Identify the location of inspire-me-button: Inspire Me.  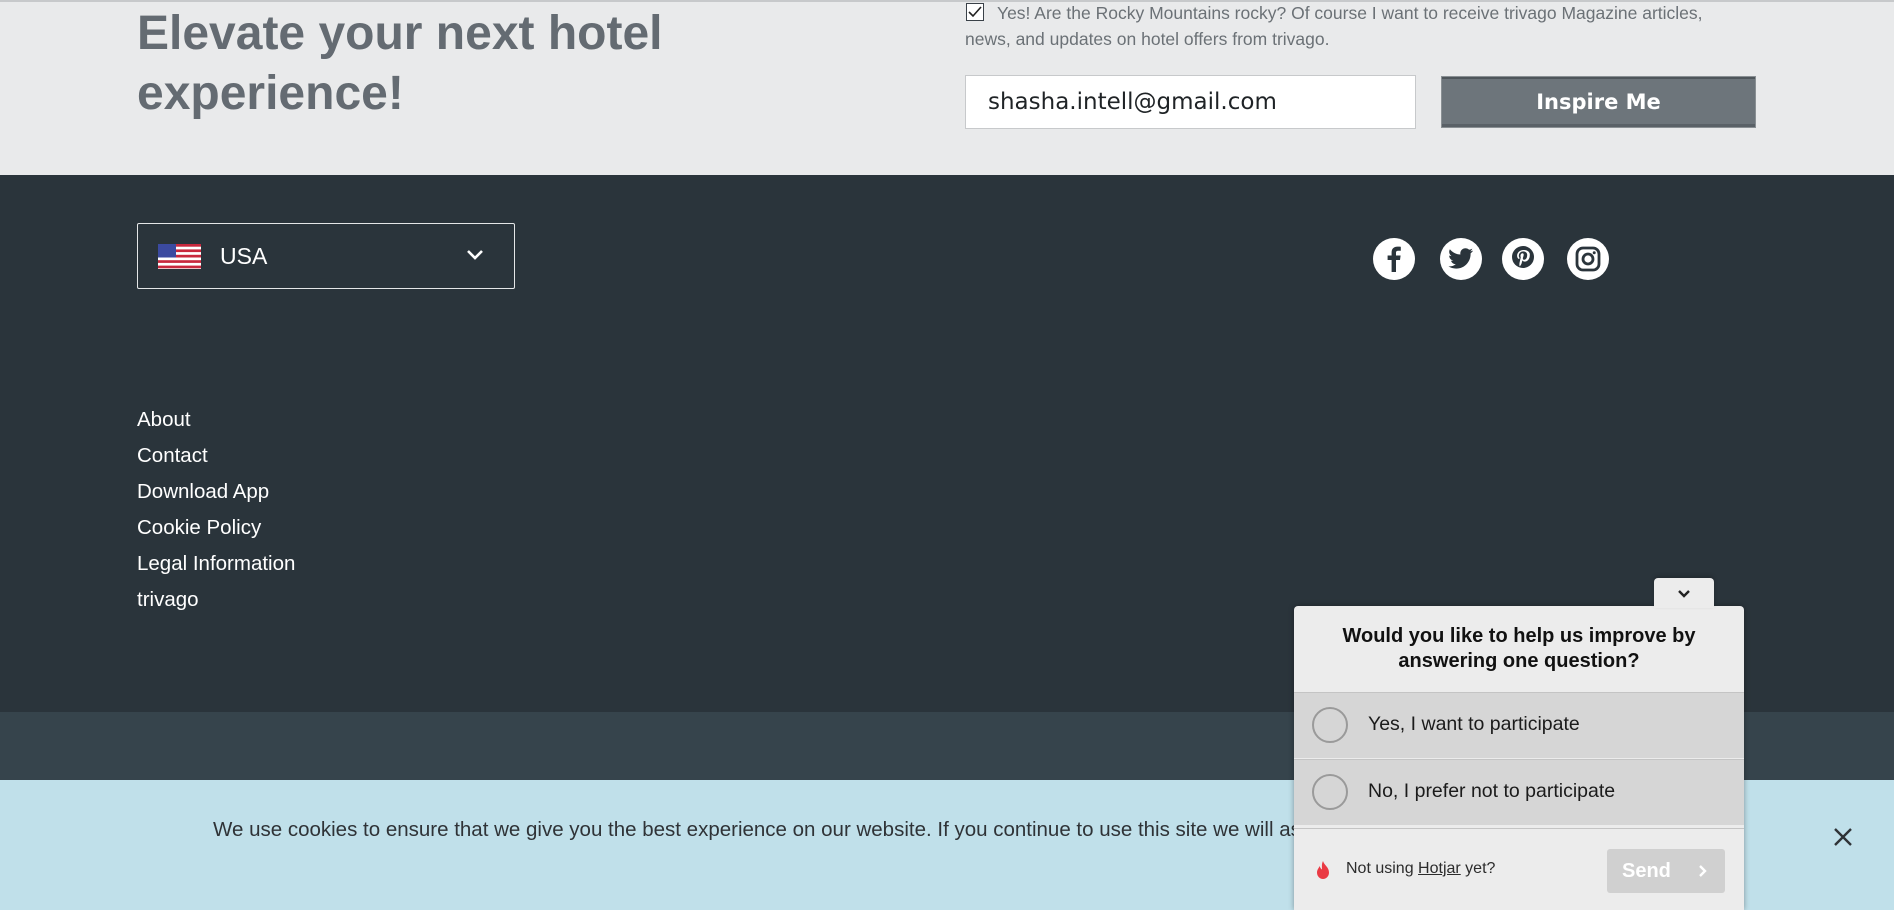
(1598, 102).